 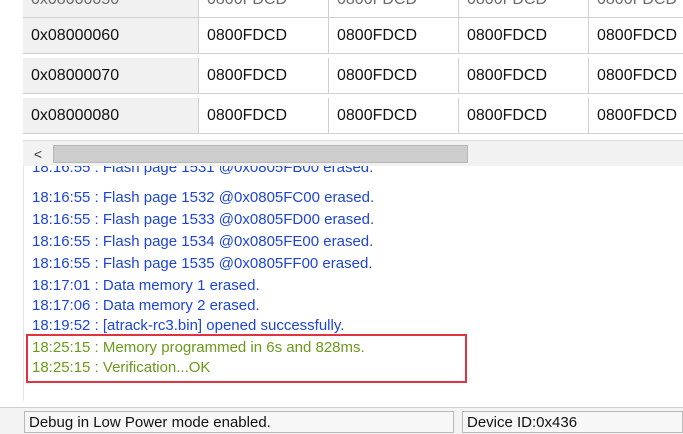 What do you see at coordinates (239, 422) in the screenshot?
I see `status-debug-mode: Debug in Low Power mode enabled.` at bounding box center [239, 422].